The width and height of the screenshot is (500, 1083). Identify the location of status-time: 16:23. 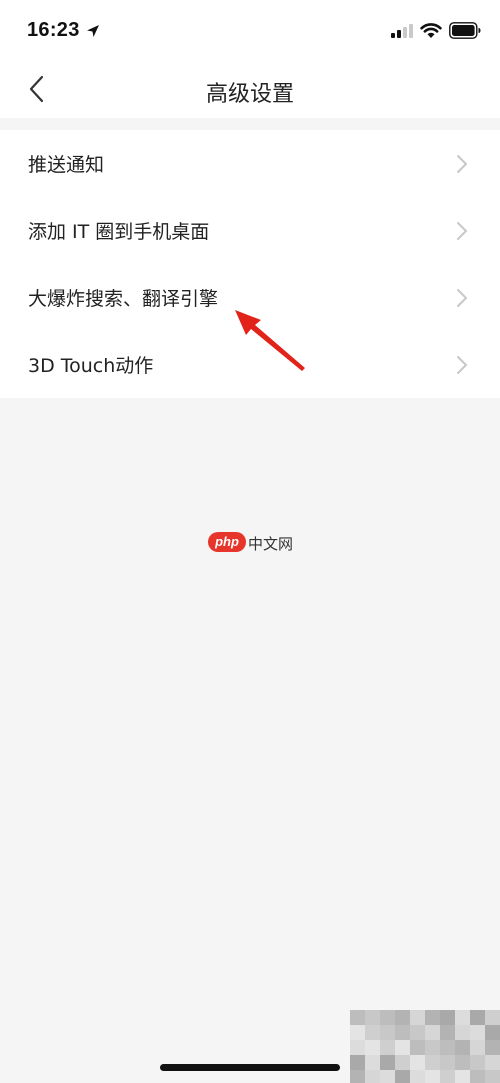
(53, 30).